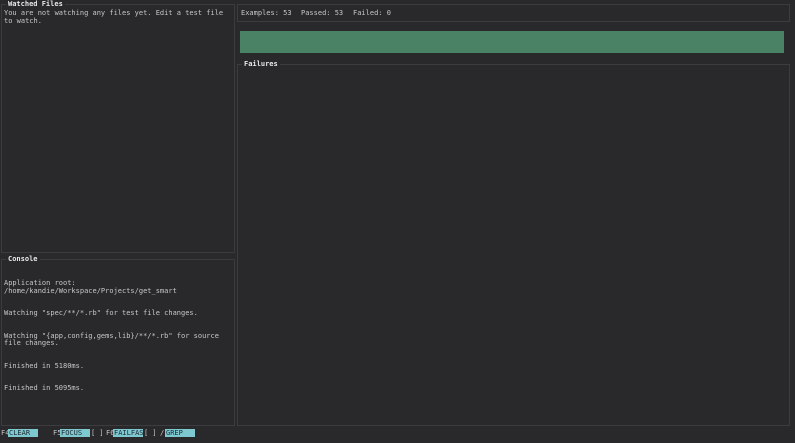 The image size is (795, 443). I want to click on passed-count: Passed: 53, so click(322, 13).